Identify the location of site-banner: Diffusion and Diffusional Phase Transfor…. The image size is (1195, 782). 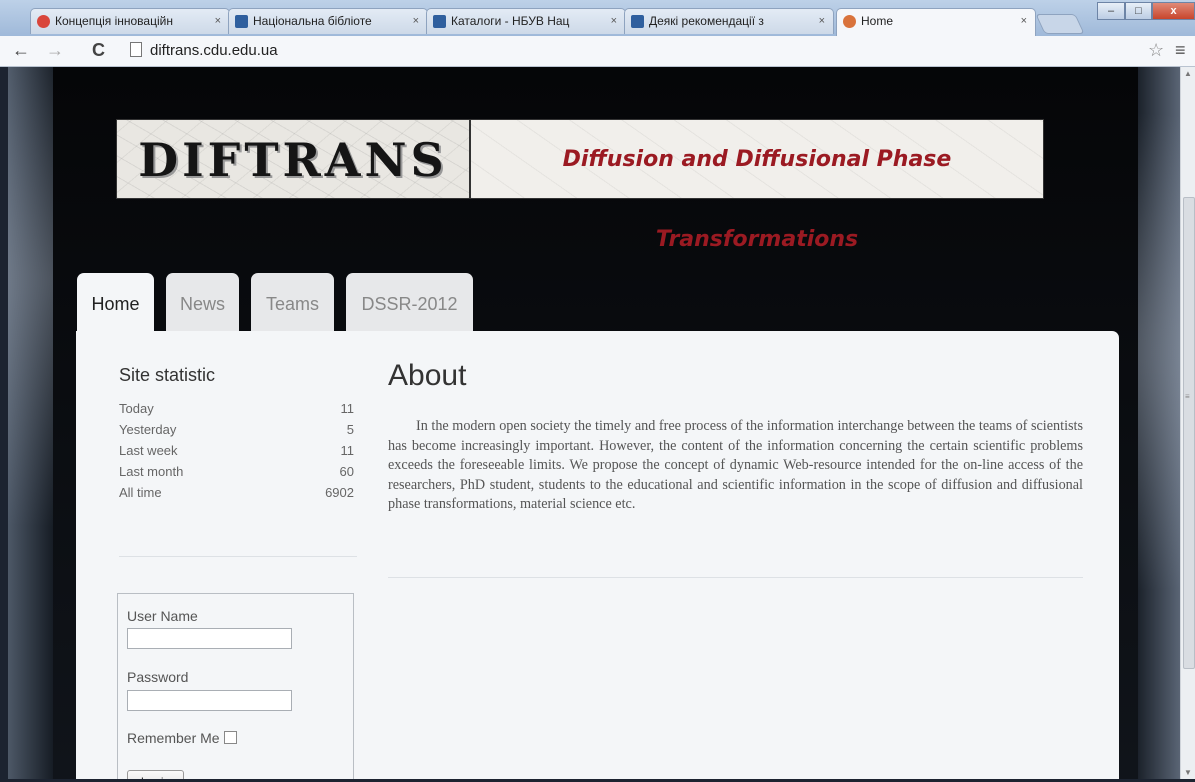
(757, 185).